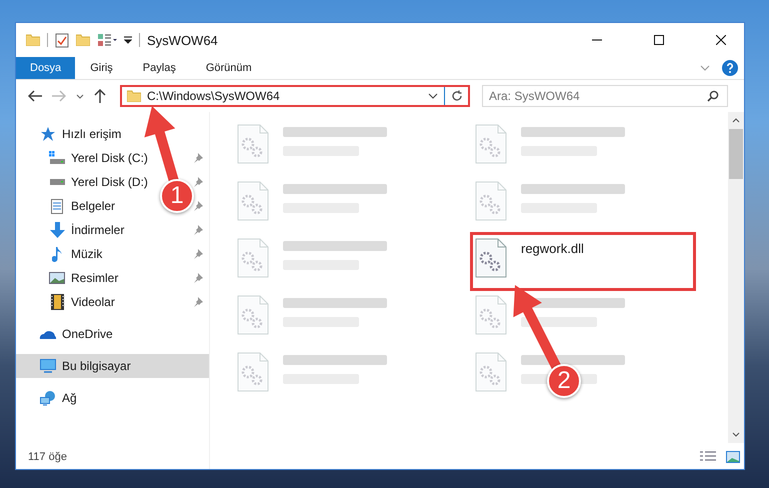 The image size is (769, 488). What do you see at coordinates (605, 96) in the screenshot?
I see `search-field: Ara: SysWOW64` at bounding box center [605, 96].